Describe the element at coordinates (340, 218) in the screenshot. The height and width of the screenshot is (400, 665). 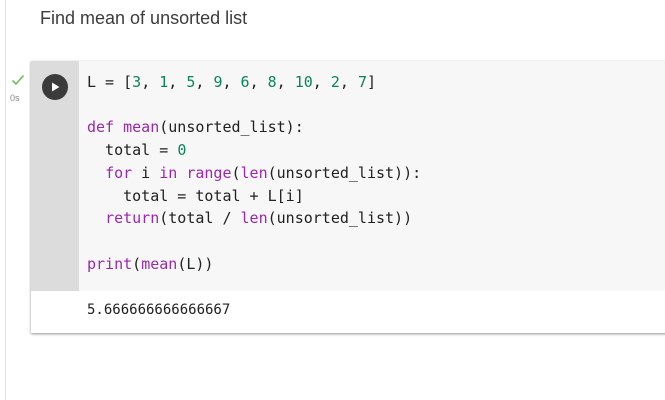
I see `code-token: (unsorted_list))` at that location.